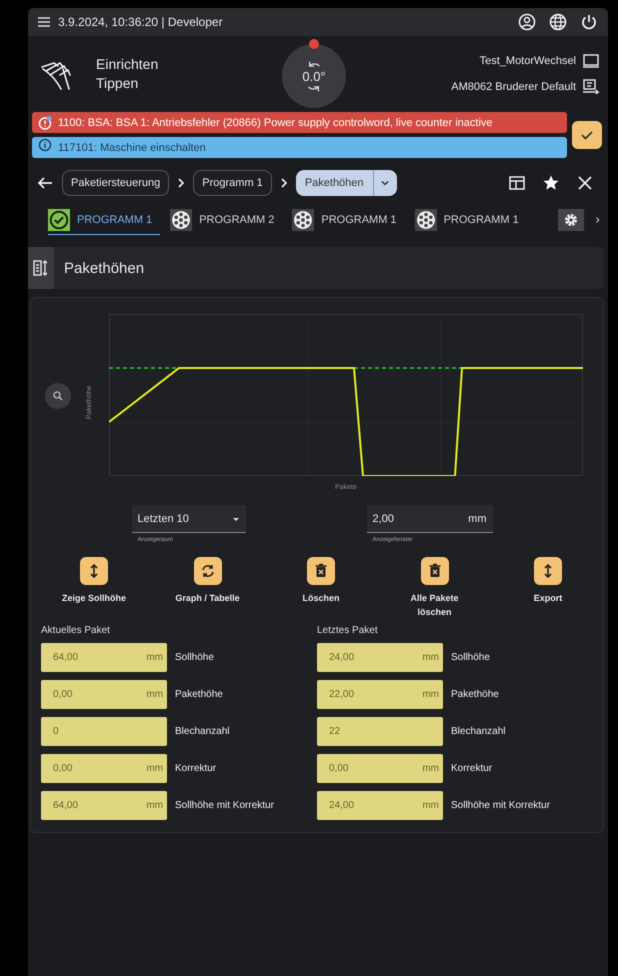 The width and height of the screenshot is (618, 976). What do you see at coordinates (314, 63) in the screenshot?
I see `rotate-left-icon` at bounding box center [314, 63].